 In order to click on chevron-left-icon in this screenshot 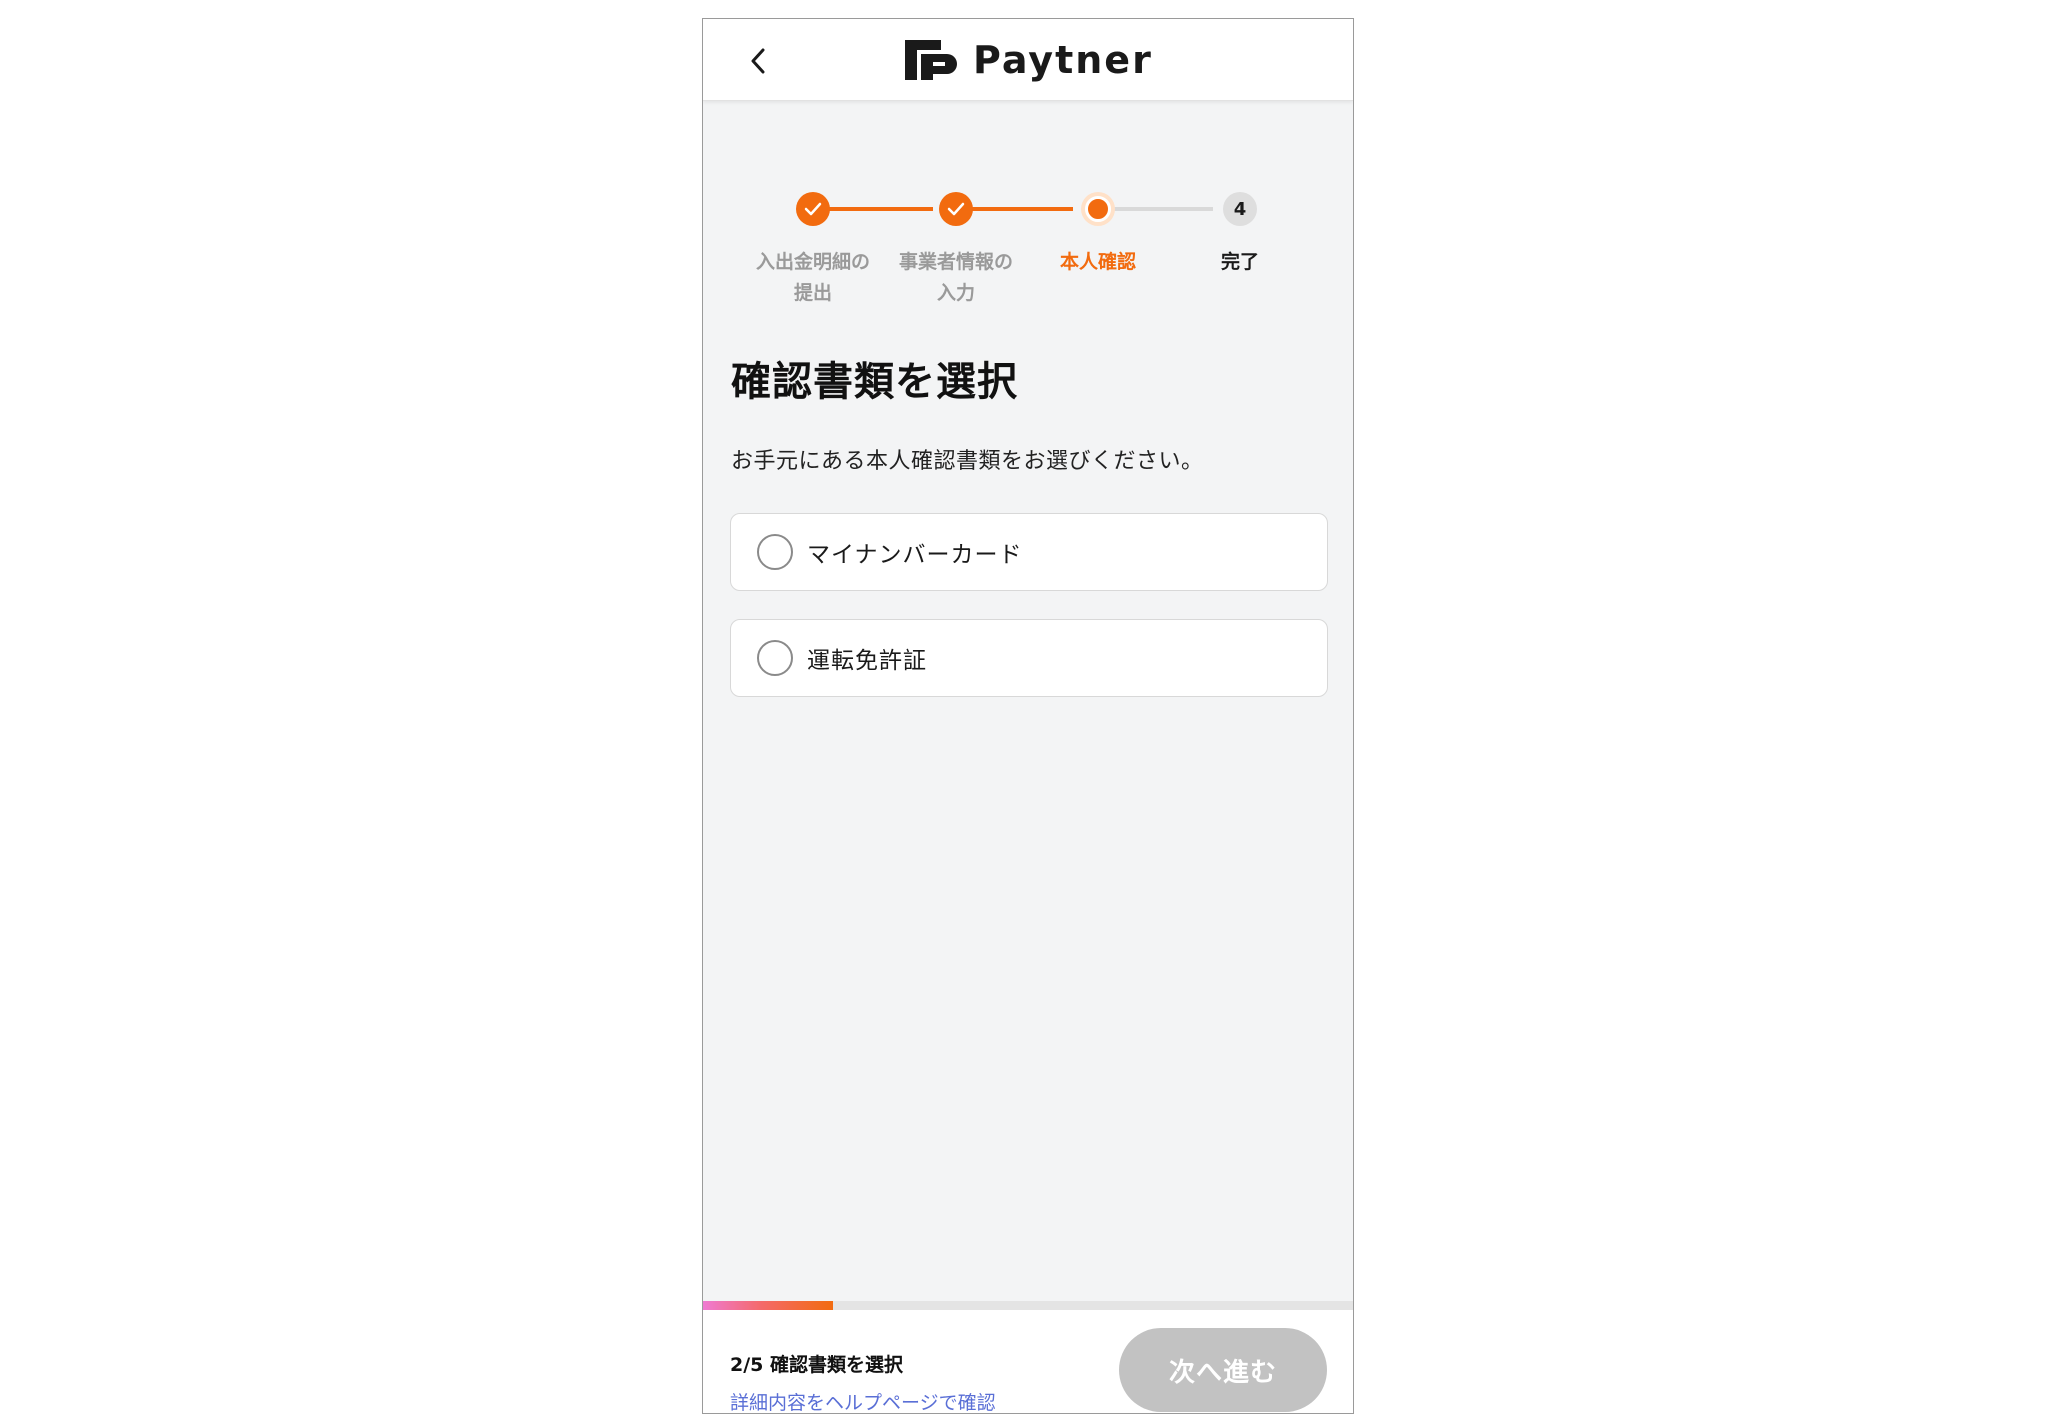, I will do `click(758, 61)`.